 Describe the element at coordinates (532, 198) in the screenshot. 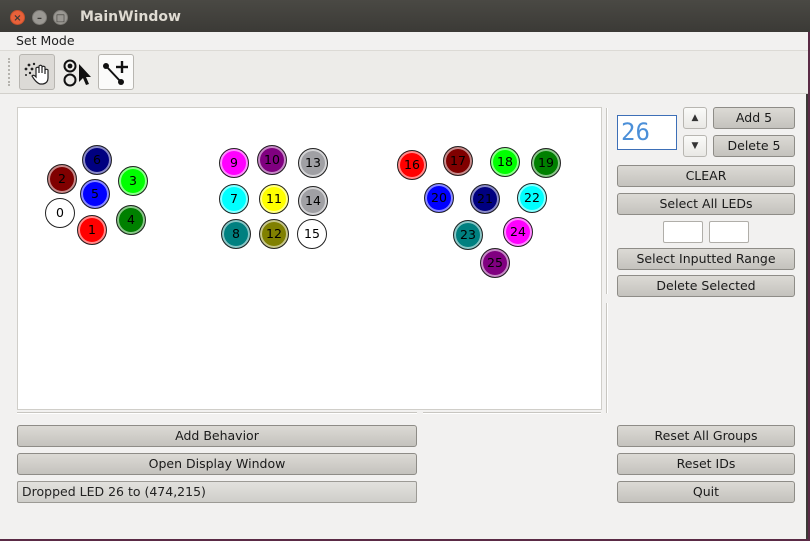

I see `led-22: 22` at that location.